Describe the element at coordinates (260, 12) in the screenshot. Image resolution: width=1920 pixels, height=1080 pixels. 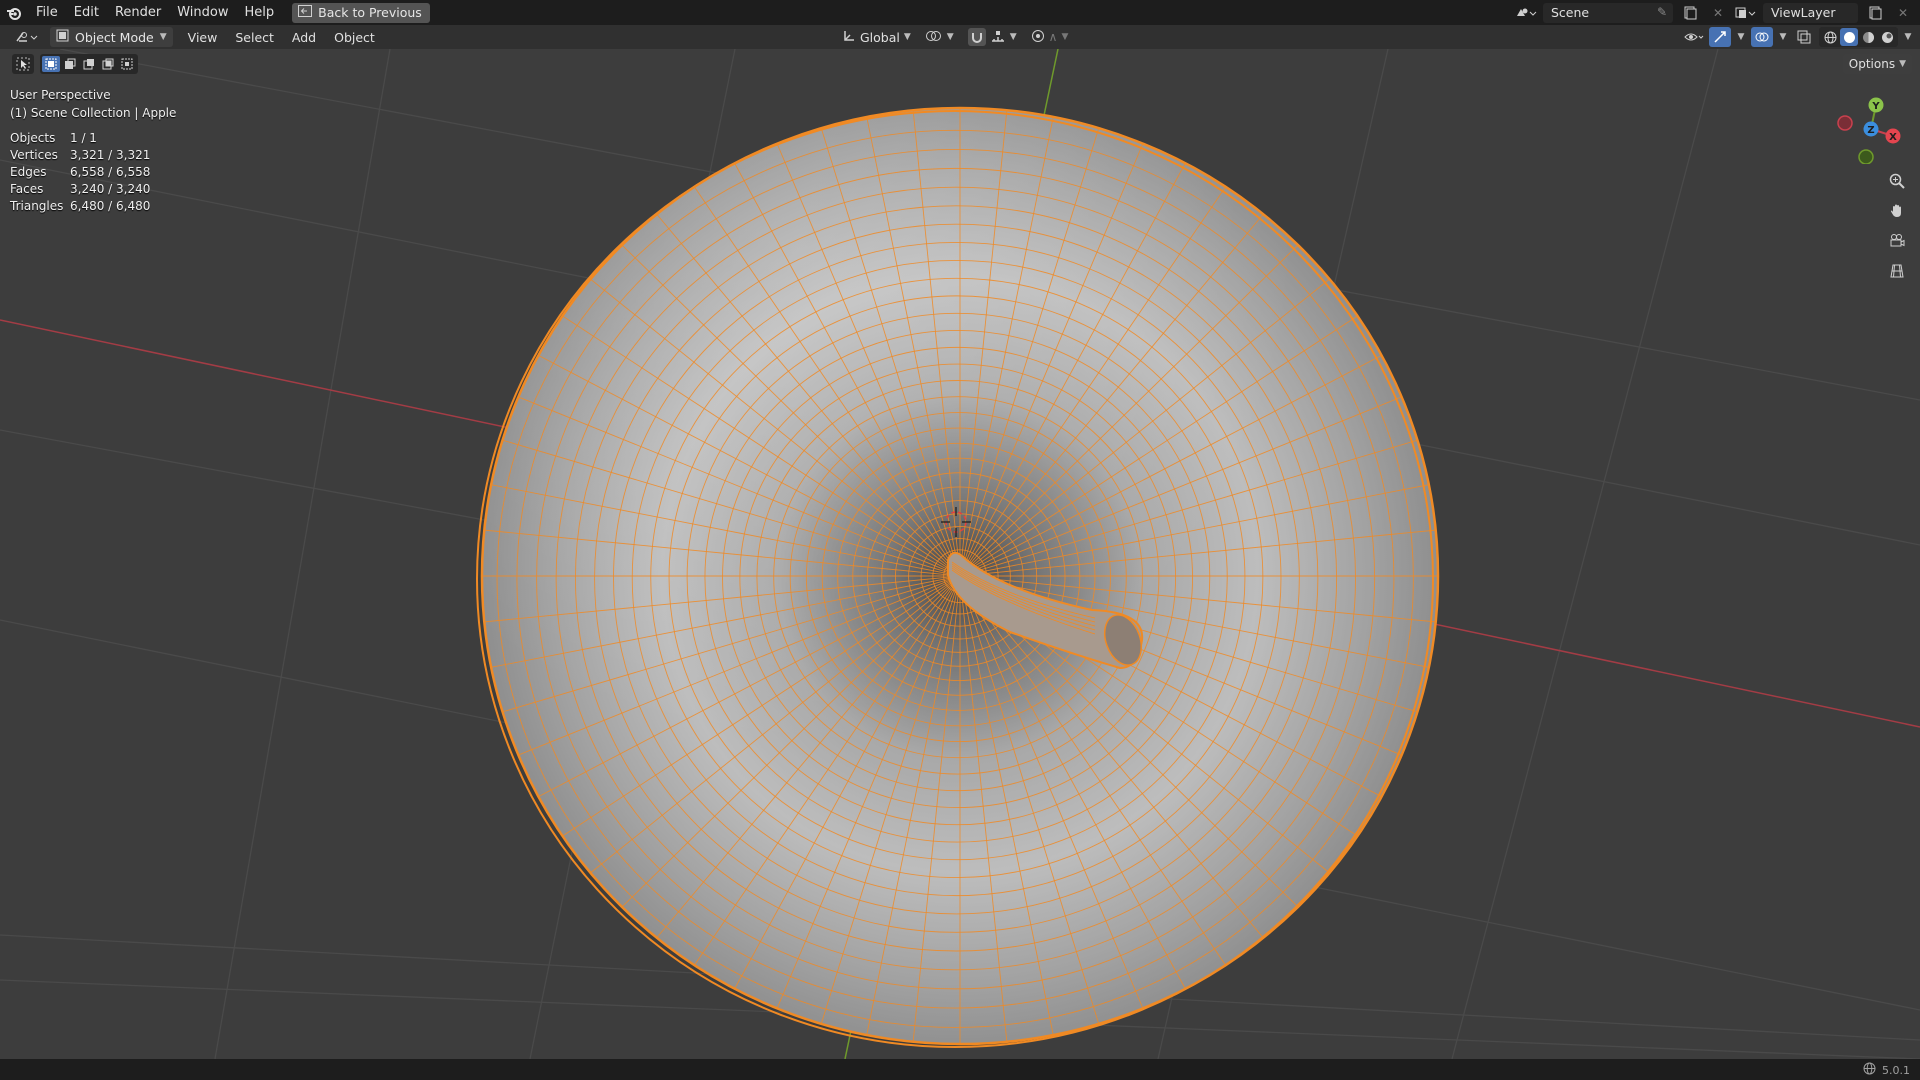
I see `menu-help: Help` at that location.